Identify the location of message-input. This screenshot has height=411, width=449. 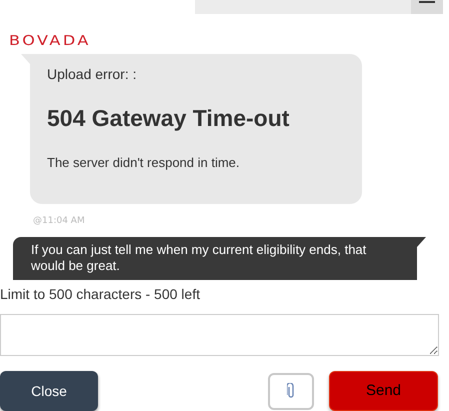
(219, 335).